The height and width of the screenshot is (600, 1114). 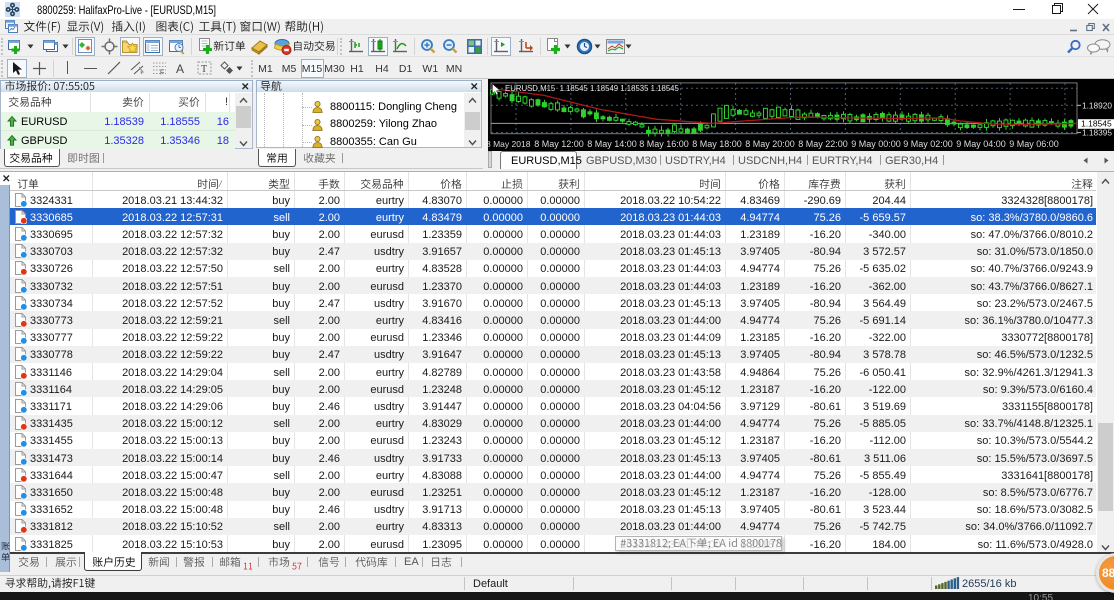 What do you see at coordinates (1097, 133) in the screenshot?
I see `svg-text: 1.18395` at bounding box center [1097, 133].